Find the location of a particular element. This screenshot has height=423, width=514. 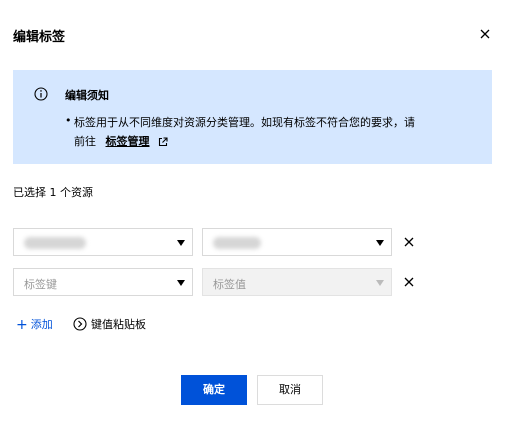

notice-text-line2: 前往 标签管理 is located at coordinates (121, 141).